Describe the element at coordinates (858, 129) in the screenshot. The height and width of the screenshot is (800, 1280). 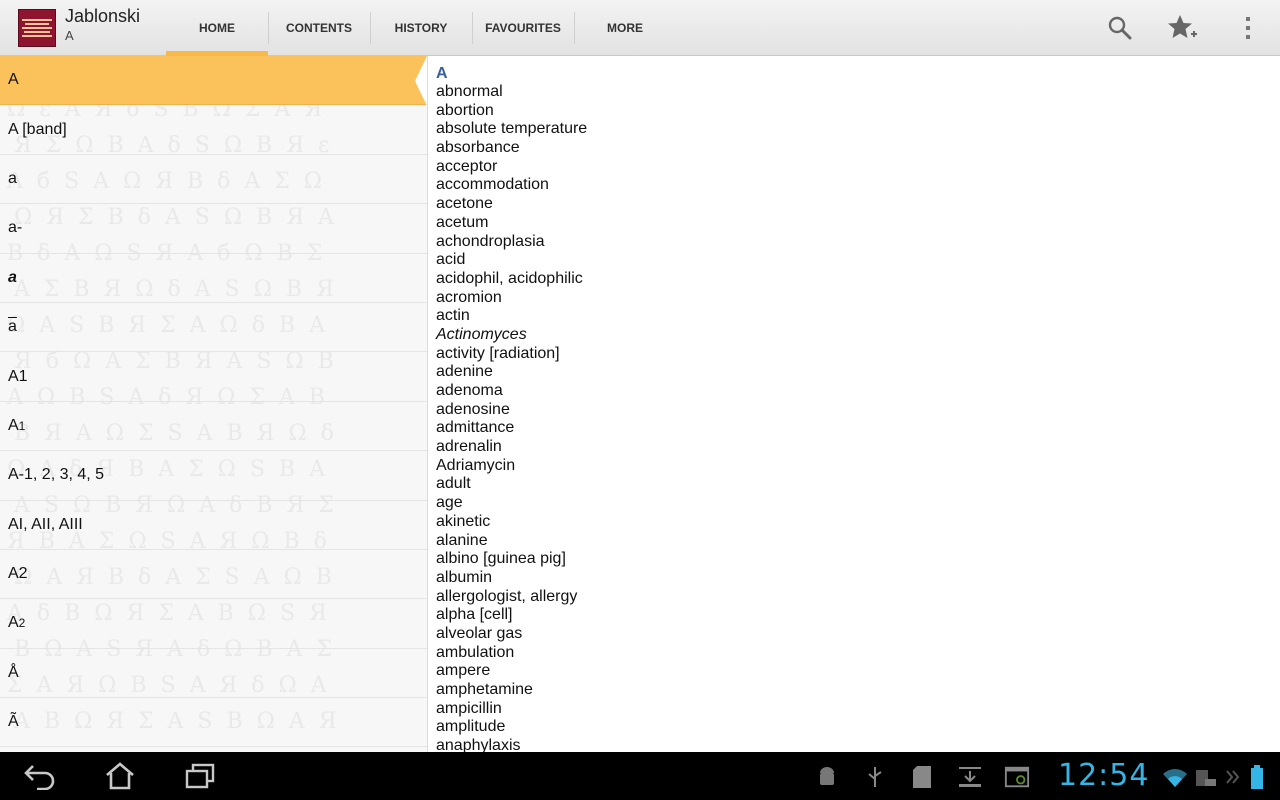
I see `entry-link: absolute temperature` at that location.